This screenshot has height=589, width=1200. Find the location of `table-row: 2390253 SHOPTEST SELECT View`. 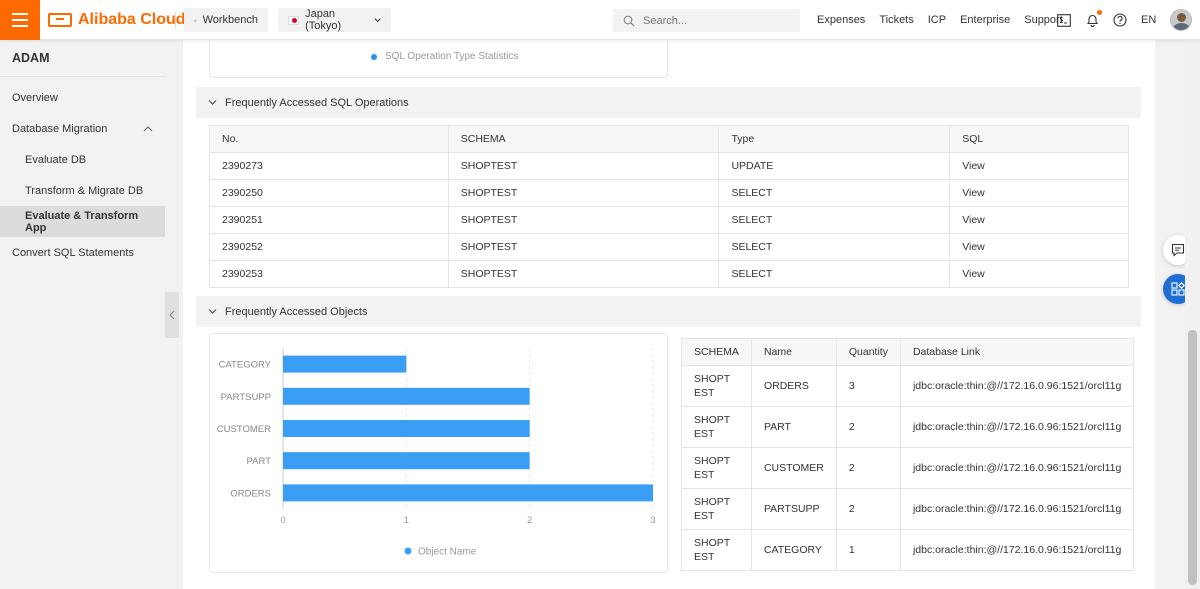

table-row: 2390253 SHOPTEST SELECT View is located at coordinates (669, 274).